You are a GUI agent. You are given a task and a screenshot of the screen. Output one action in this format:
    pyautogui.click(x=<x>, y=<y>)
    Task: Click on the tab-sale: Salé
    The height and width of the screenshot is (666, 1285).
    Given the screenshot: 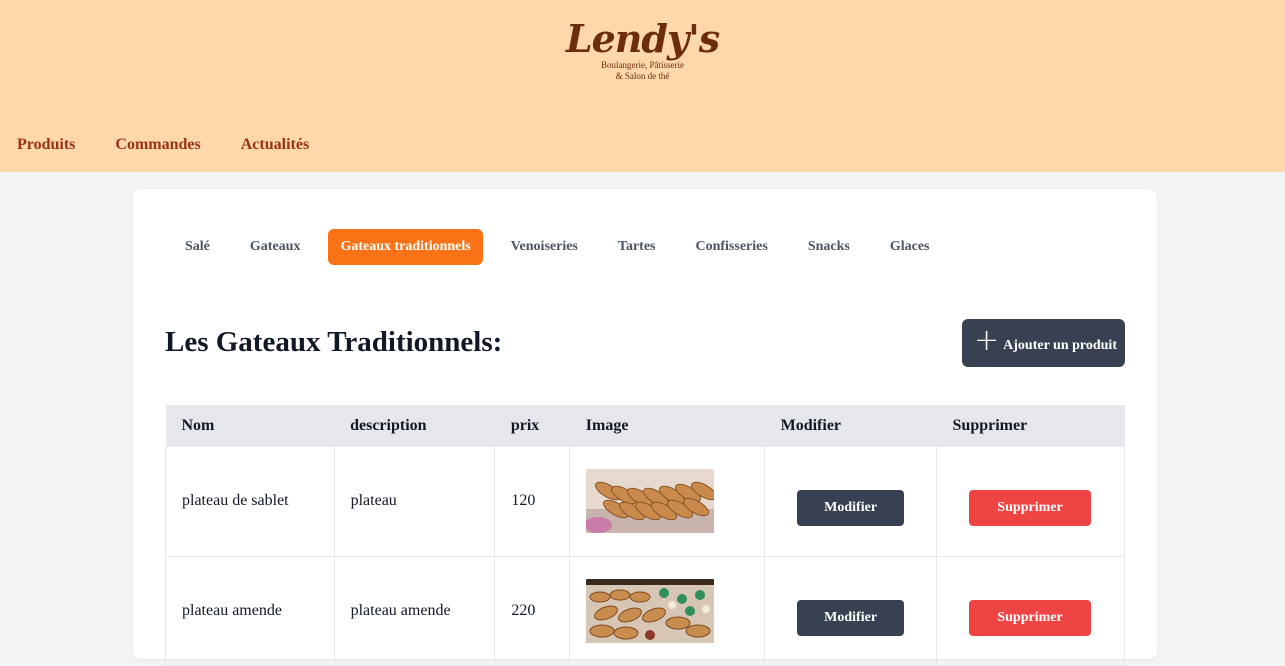 What is the action you would take?
    pyautogui.click(x=197, y=247)
    